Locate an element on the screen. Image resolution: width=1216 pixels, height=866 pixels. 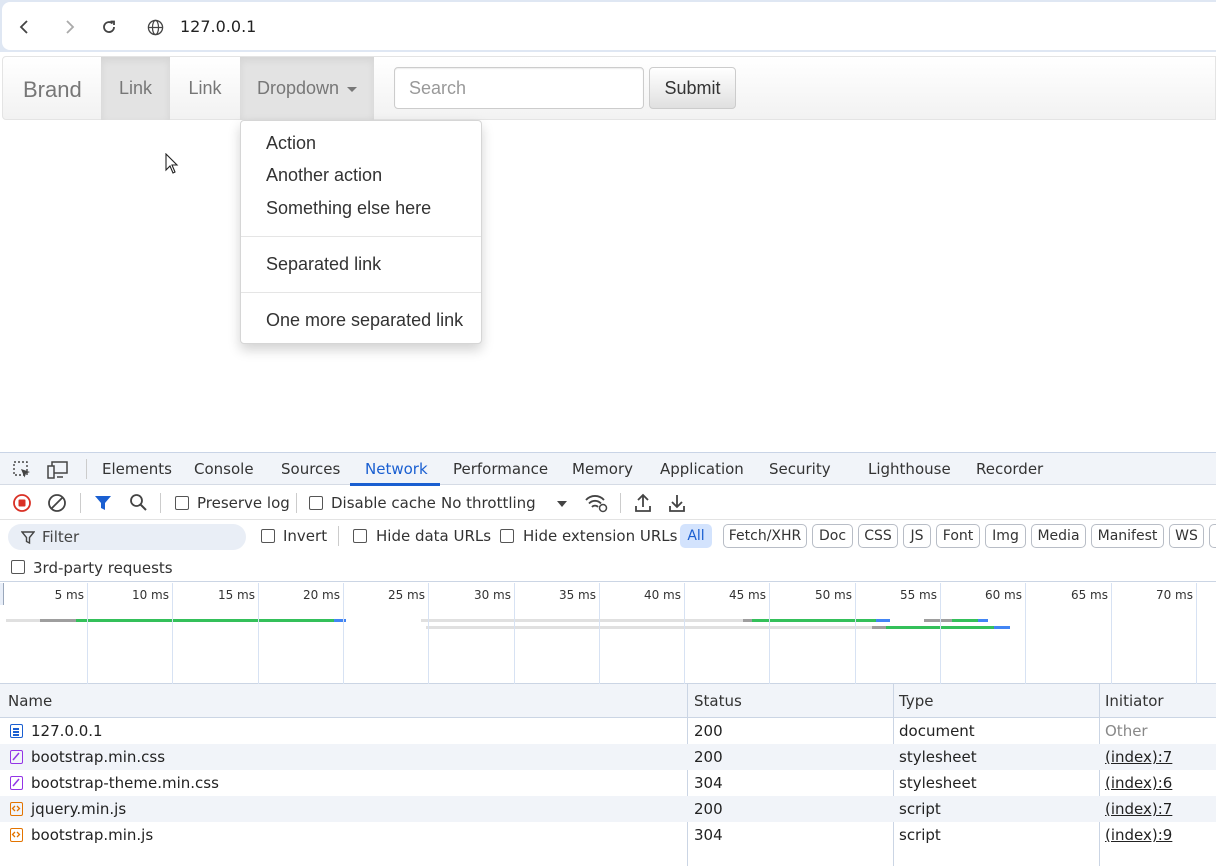
throttling-select: No throttling is located at coordinates (488, 503).